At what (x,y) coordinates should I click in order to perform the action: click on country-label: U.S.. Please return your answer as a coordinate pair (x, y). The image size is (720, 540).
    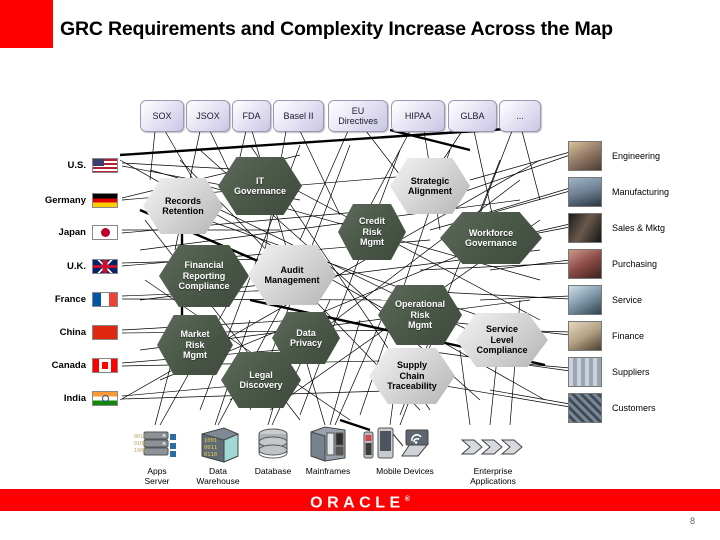
    Looking at the image, I should click on (76, 165).